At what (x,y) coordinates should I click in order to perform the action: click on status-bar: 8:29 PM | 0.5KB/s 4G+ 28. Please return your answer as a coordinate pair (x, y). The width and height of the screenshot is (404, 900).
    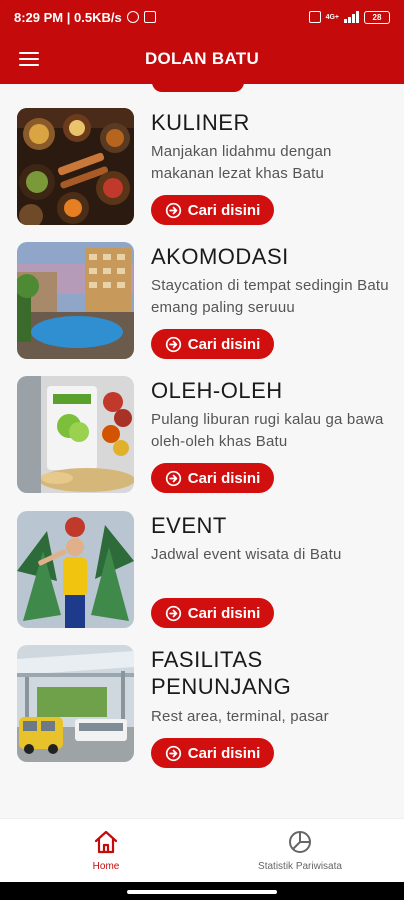
    Looking at the image, I should click on (202, 17).